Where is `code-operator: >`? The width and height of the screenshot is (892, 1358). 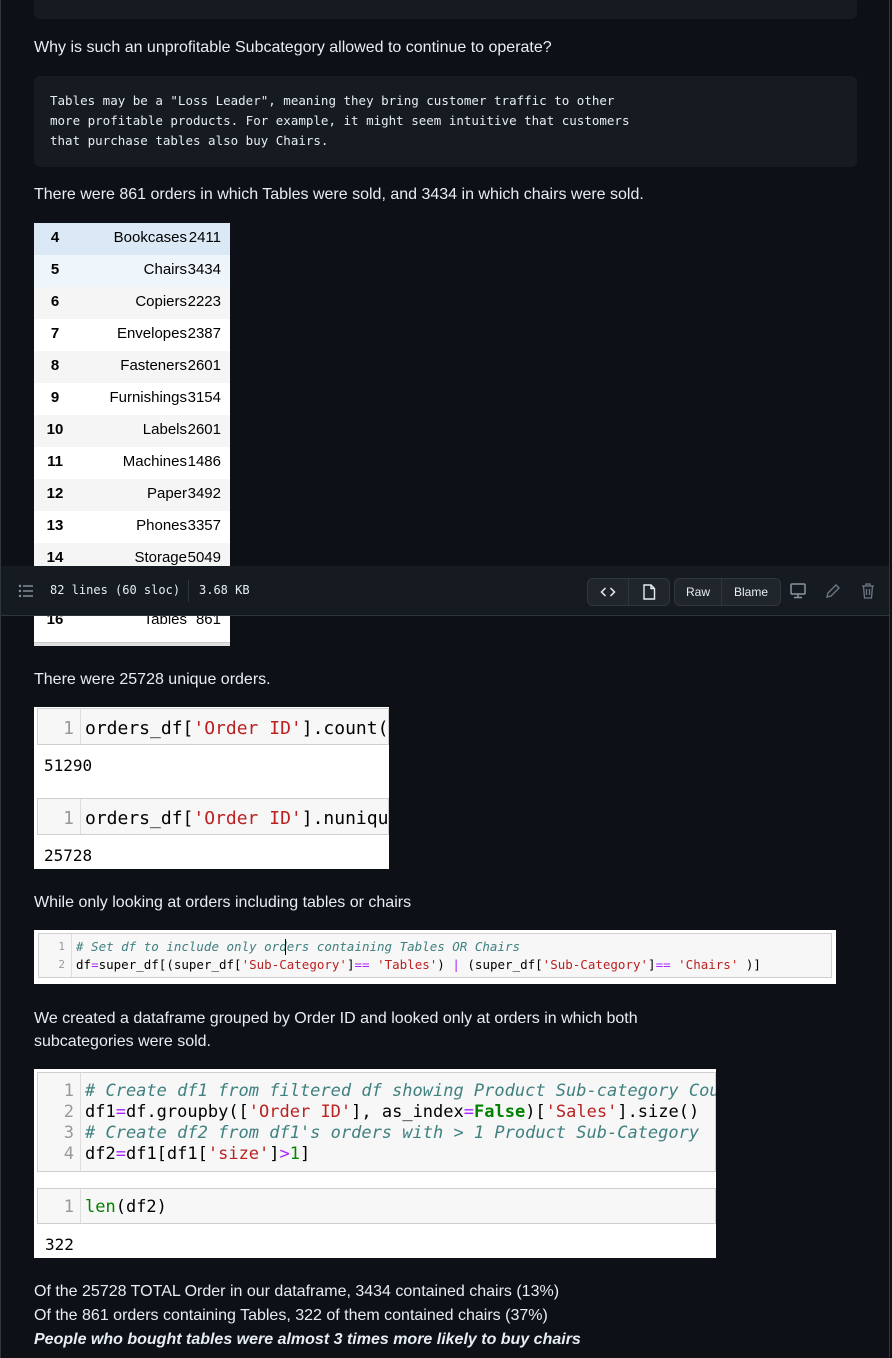
code-operator: > is located at coordinates (284, 1154).